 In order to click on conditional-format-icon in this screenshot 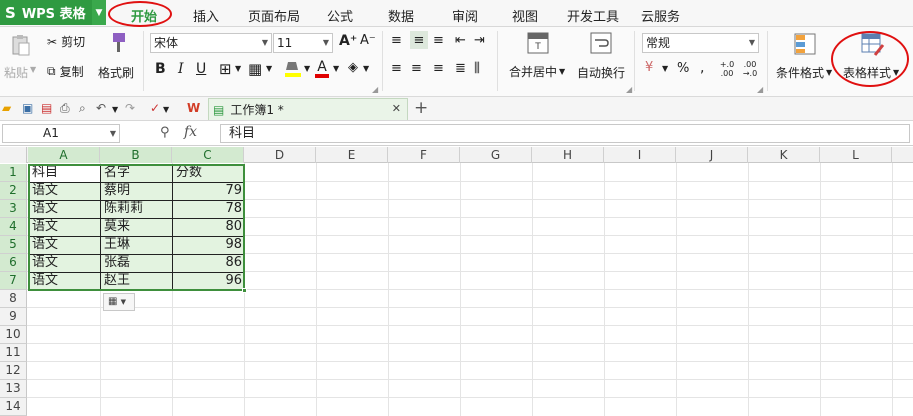, I will do `click(805, 44)`.